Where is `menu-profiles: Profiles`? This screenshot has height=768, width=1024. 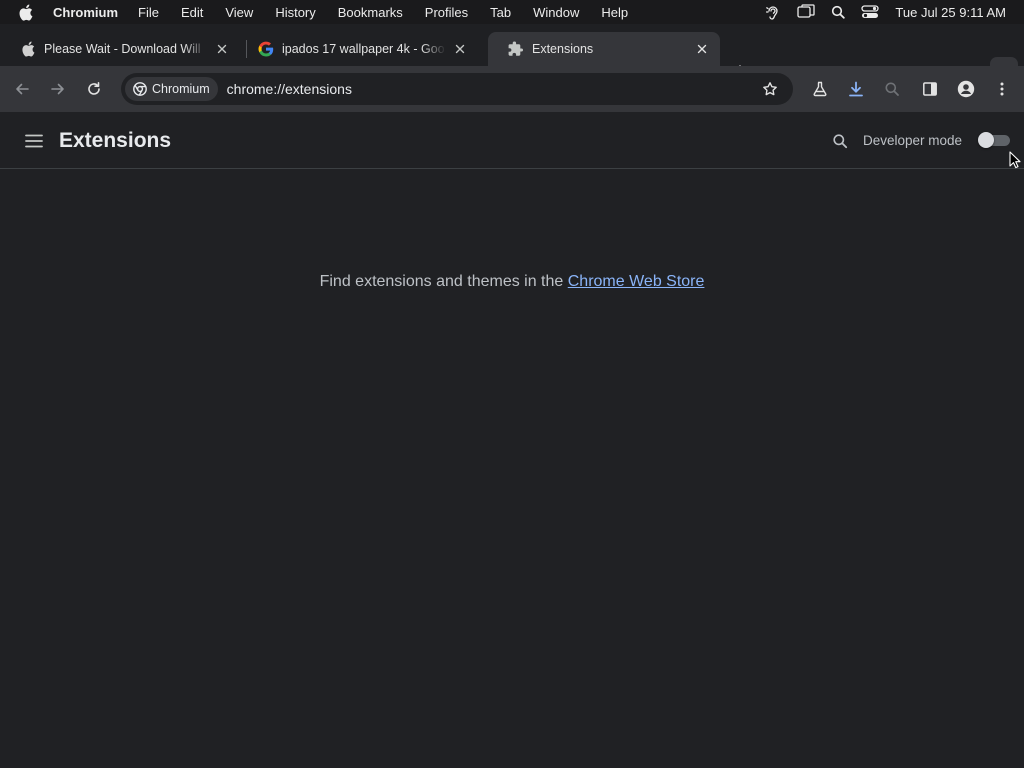
menu-profiles: Profiles is located at coordinates (446, 12).